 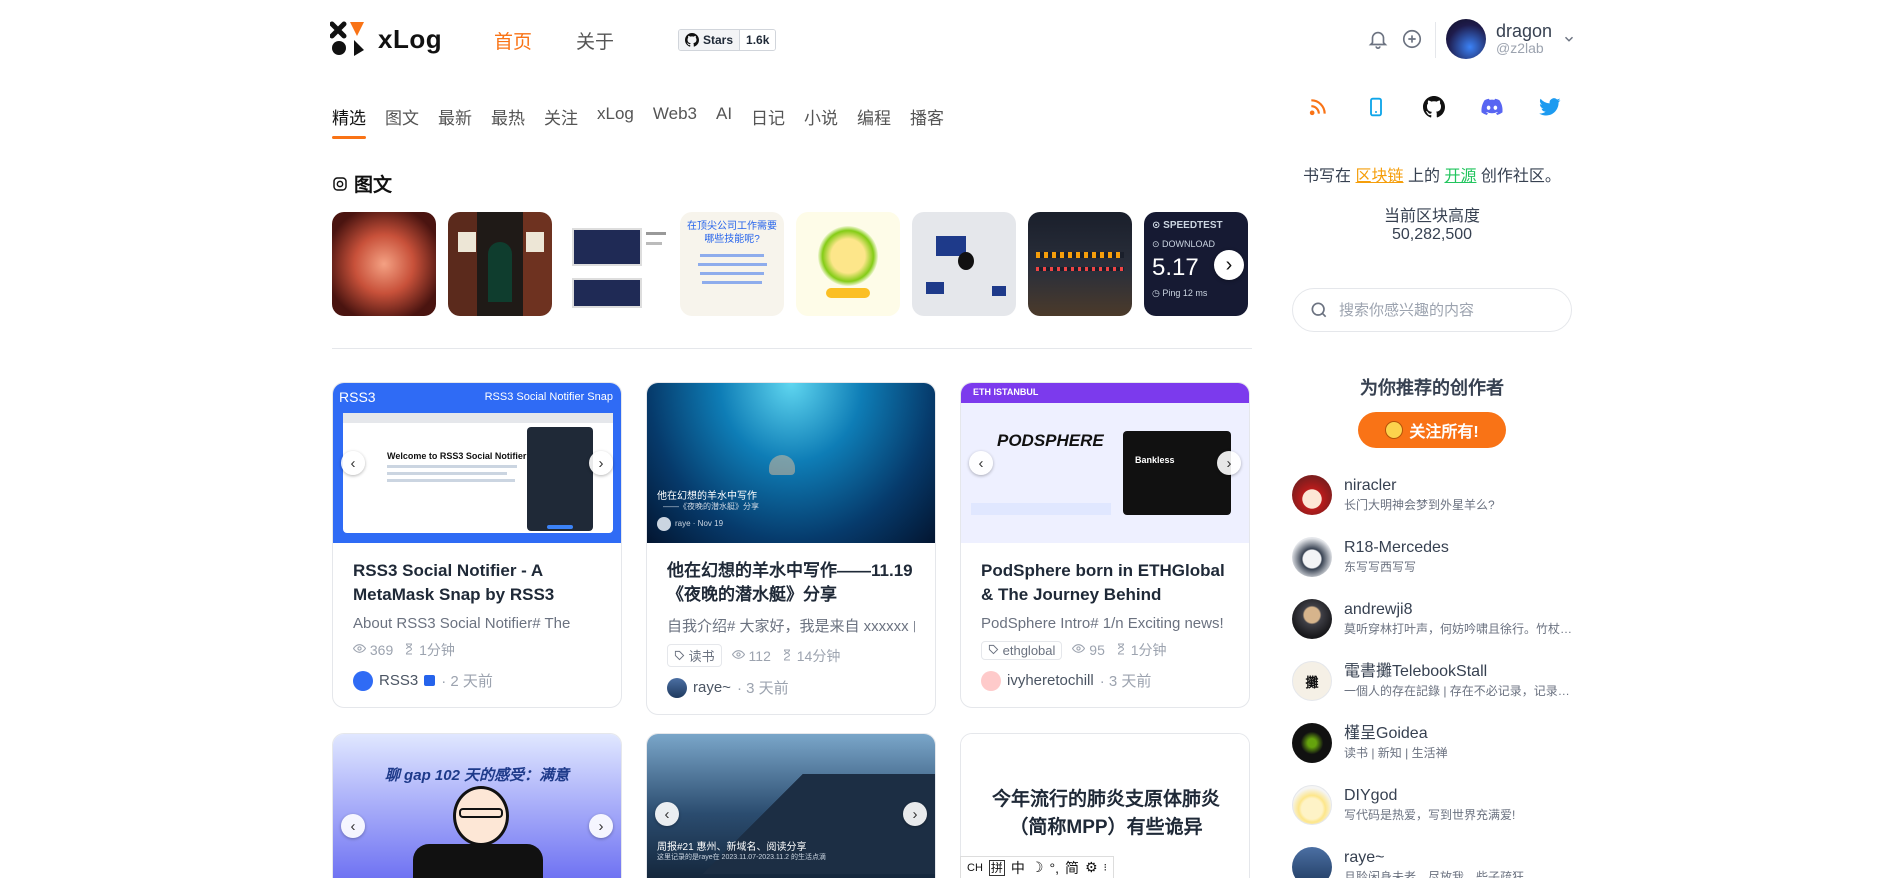 What do you see at coordinates (1318, 107) in the screenshot?
I see `rss-icon` at bounding box center [1318, 107].